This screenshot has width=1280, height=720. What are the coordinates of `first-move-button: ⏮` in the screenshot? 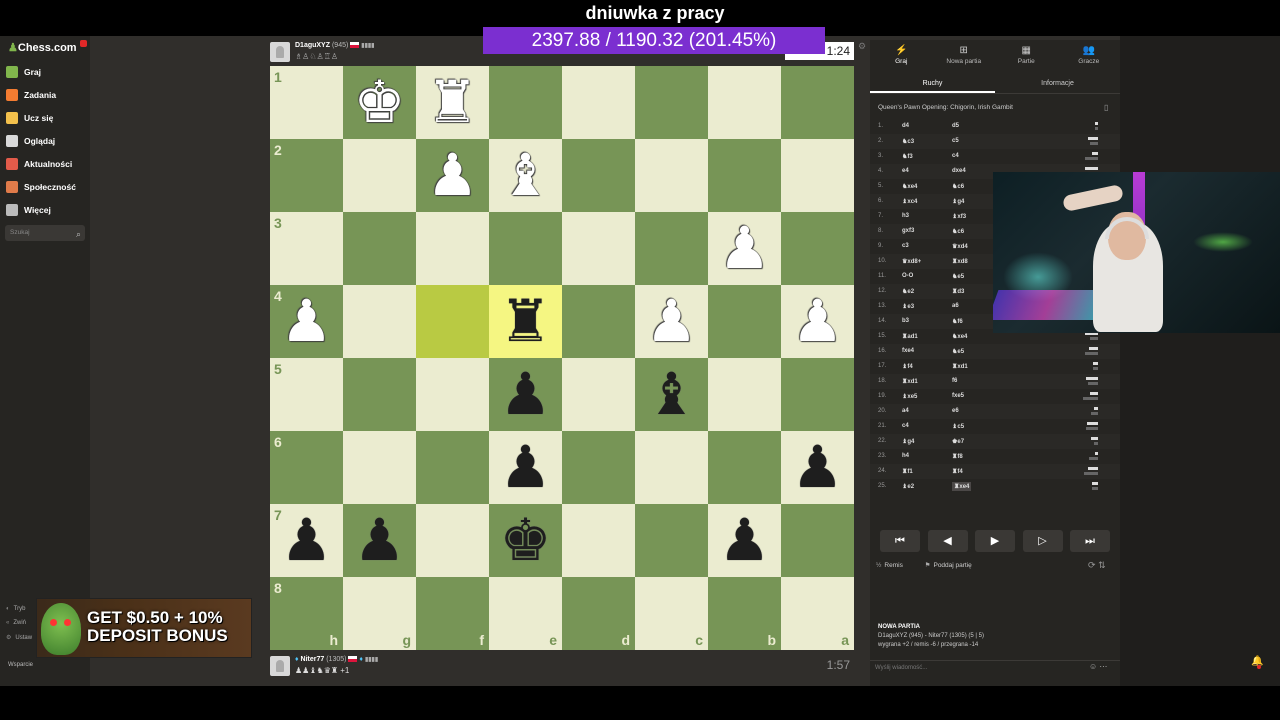 It's located at (900, 541).